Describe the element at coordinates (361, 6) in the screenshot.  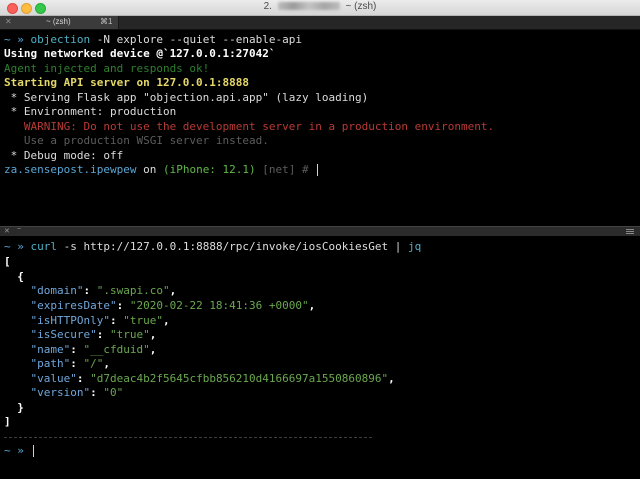
I see `window-title-suffix: ~ (zsh)` at that location.